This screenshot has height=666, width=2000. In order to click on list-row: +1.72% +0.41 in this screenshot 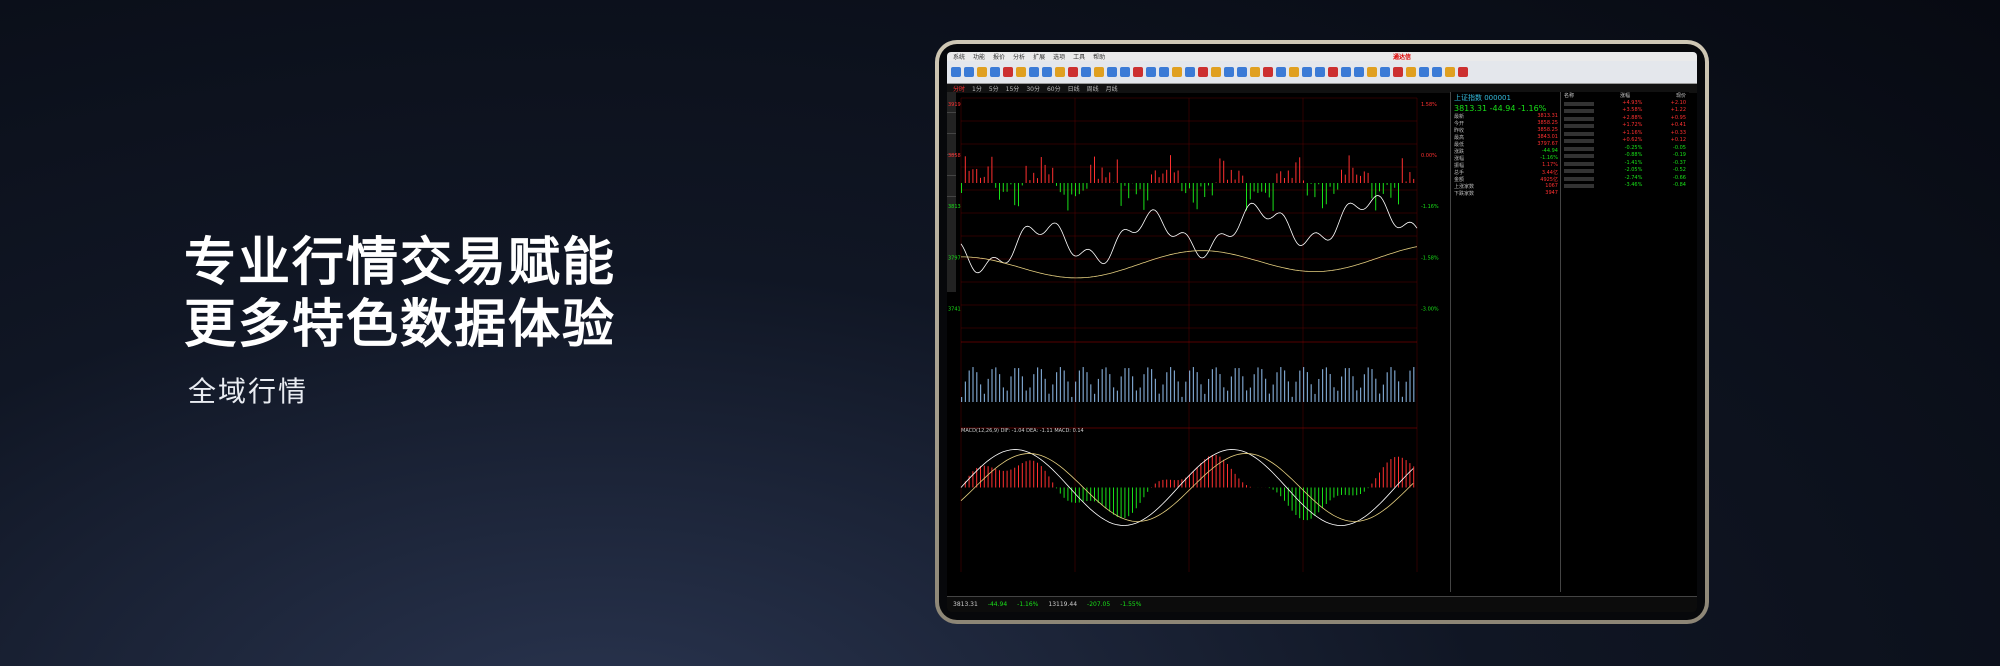, I will do `click(1625, 126)`.